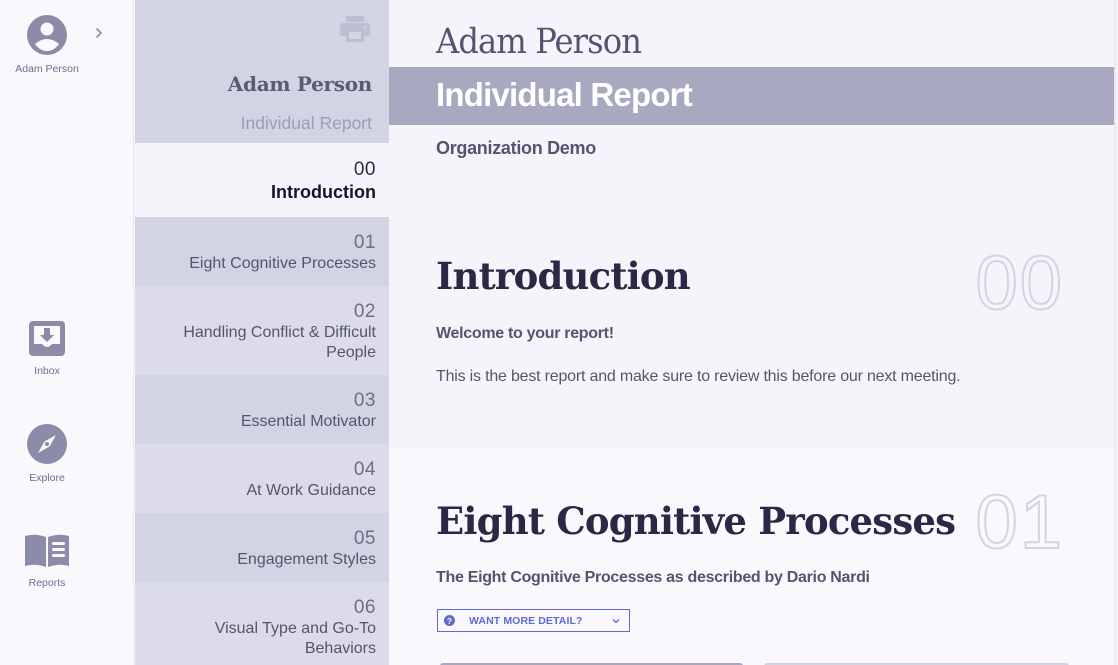  What do you see at coordinates (526, 620) in the screenshot?
I see `detail-button-label: WANT MORE DETAIL?` at bounding box center [526, 620].